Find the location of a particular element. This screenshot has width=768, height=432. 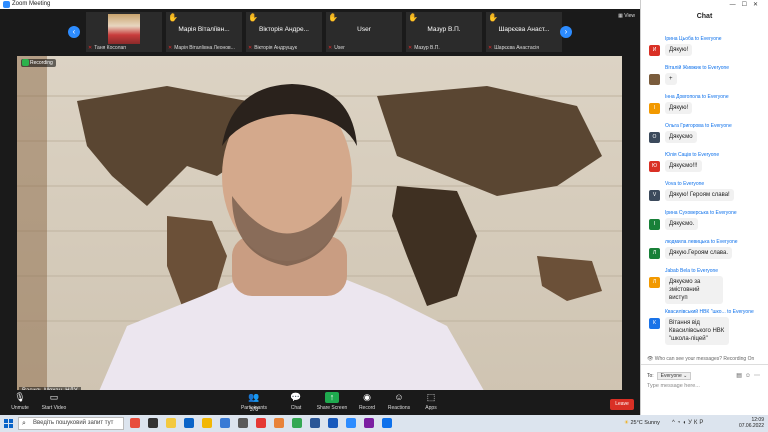

zoom-logo-icon is located at coordinates (6, 4).